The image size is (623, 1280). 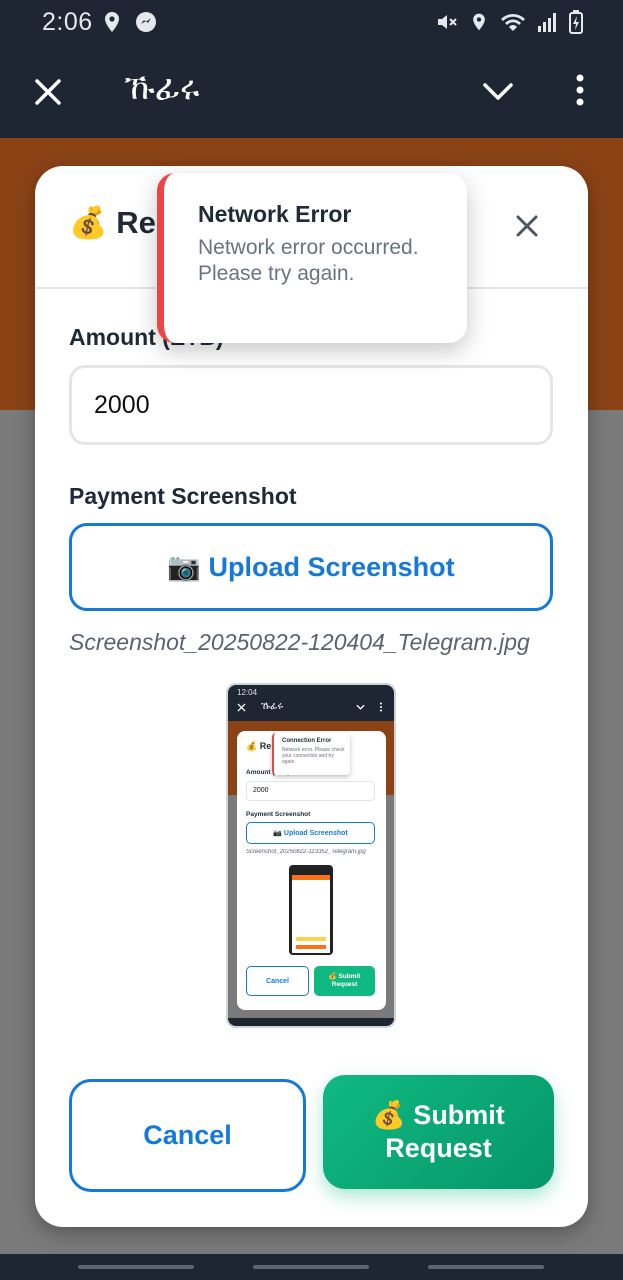 What do you see at coordinates (311, 914) in the screenshot?
I see `preview-nested-screen` at bounding box center [311, 914].